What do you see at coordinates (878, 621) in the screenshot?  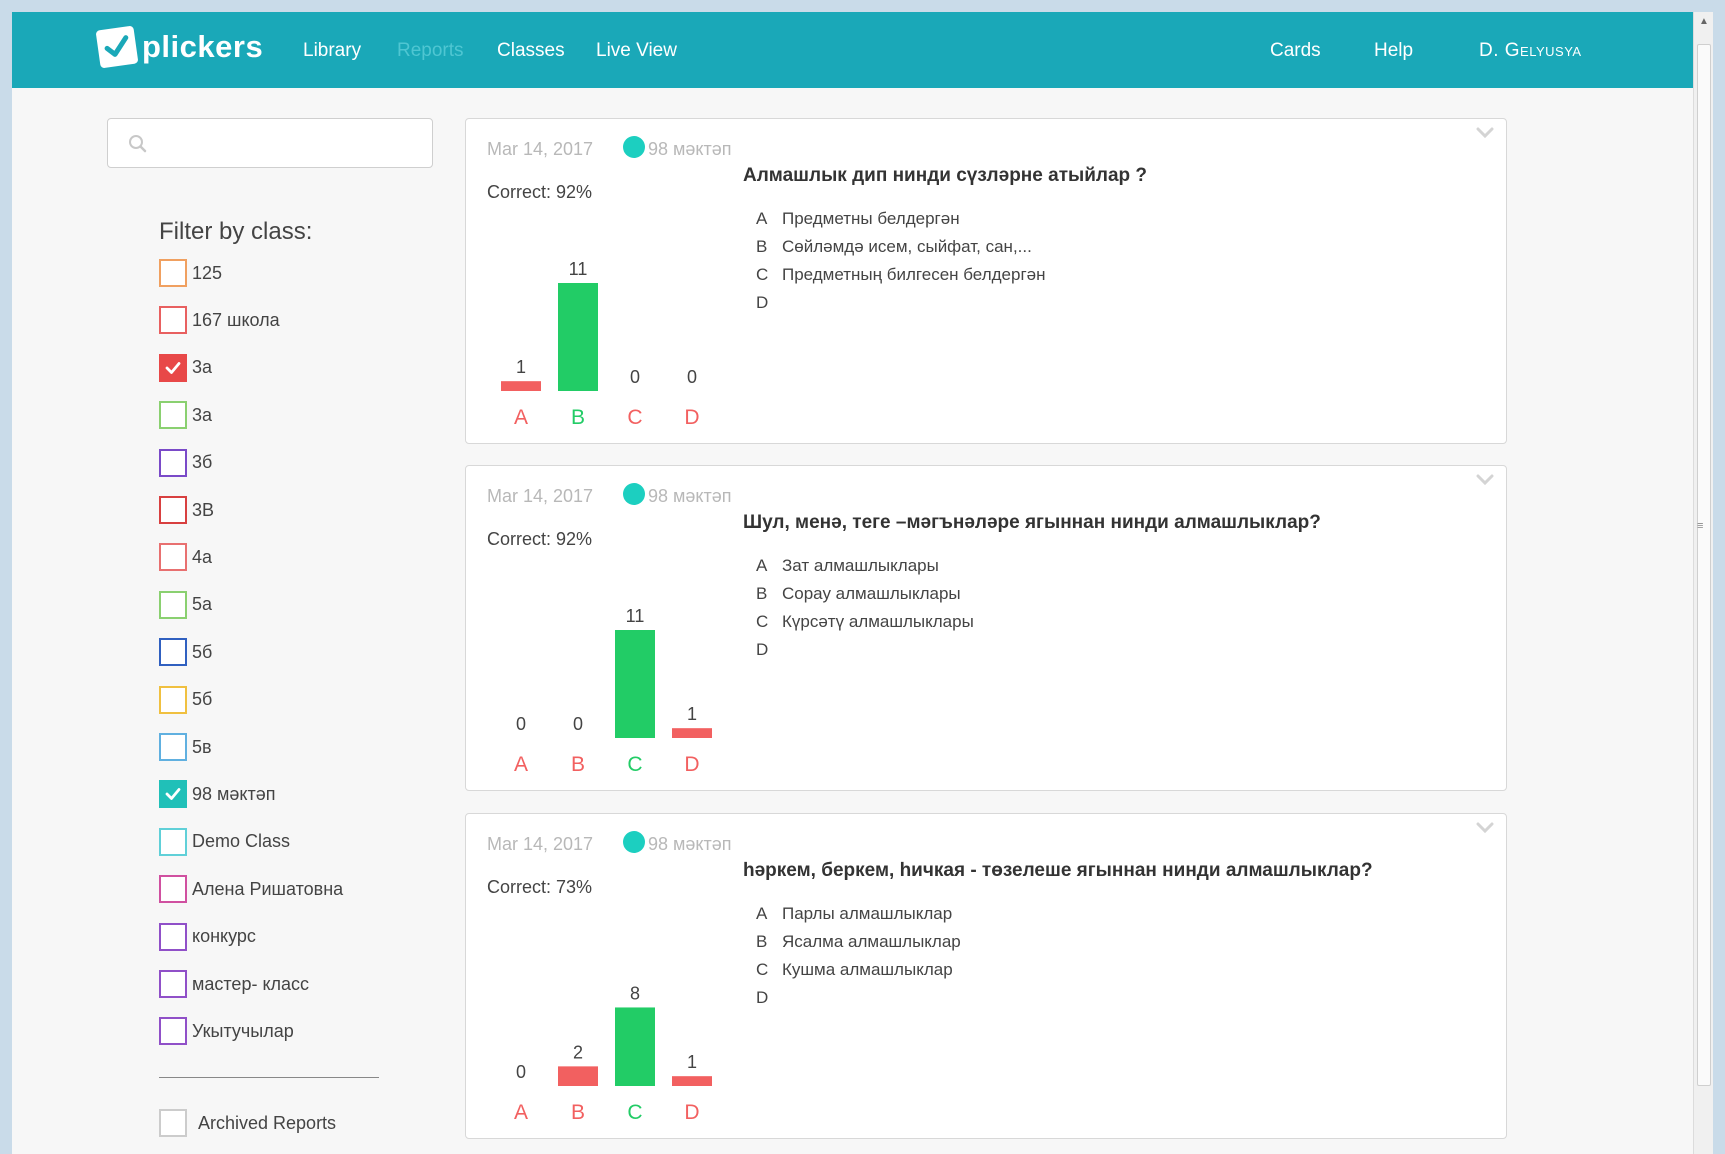 I see `answer-text: Күрсәтү алмашлыклары` at bounding box center [878, 621].